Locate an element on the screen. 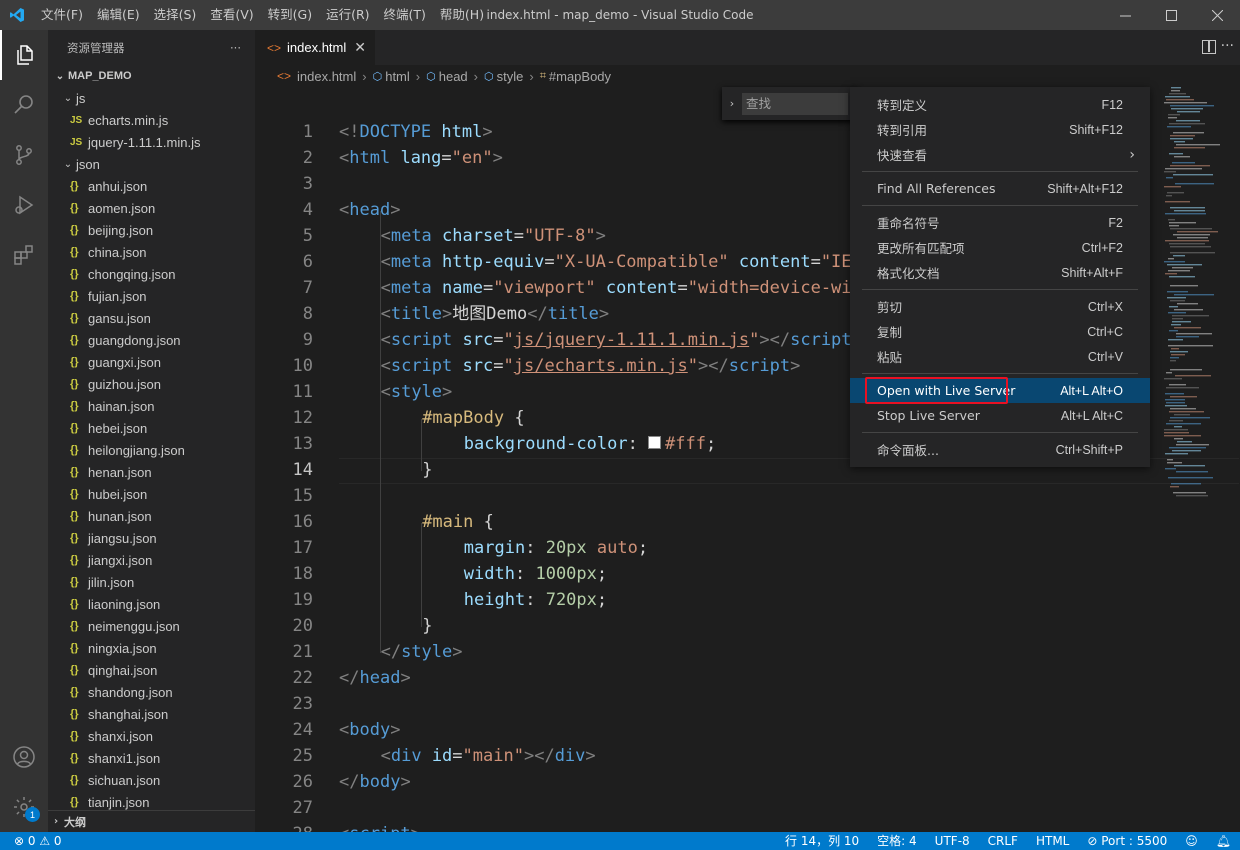  outline-header: › 大纲 is located at coordinates (151, 821).